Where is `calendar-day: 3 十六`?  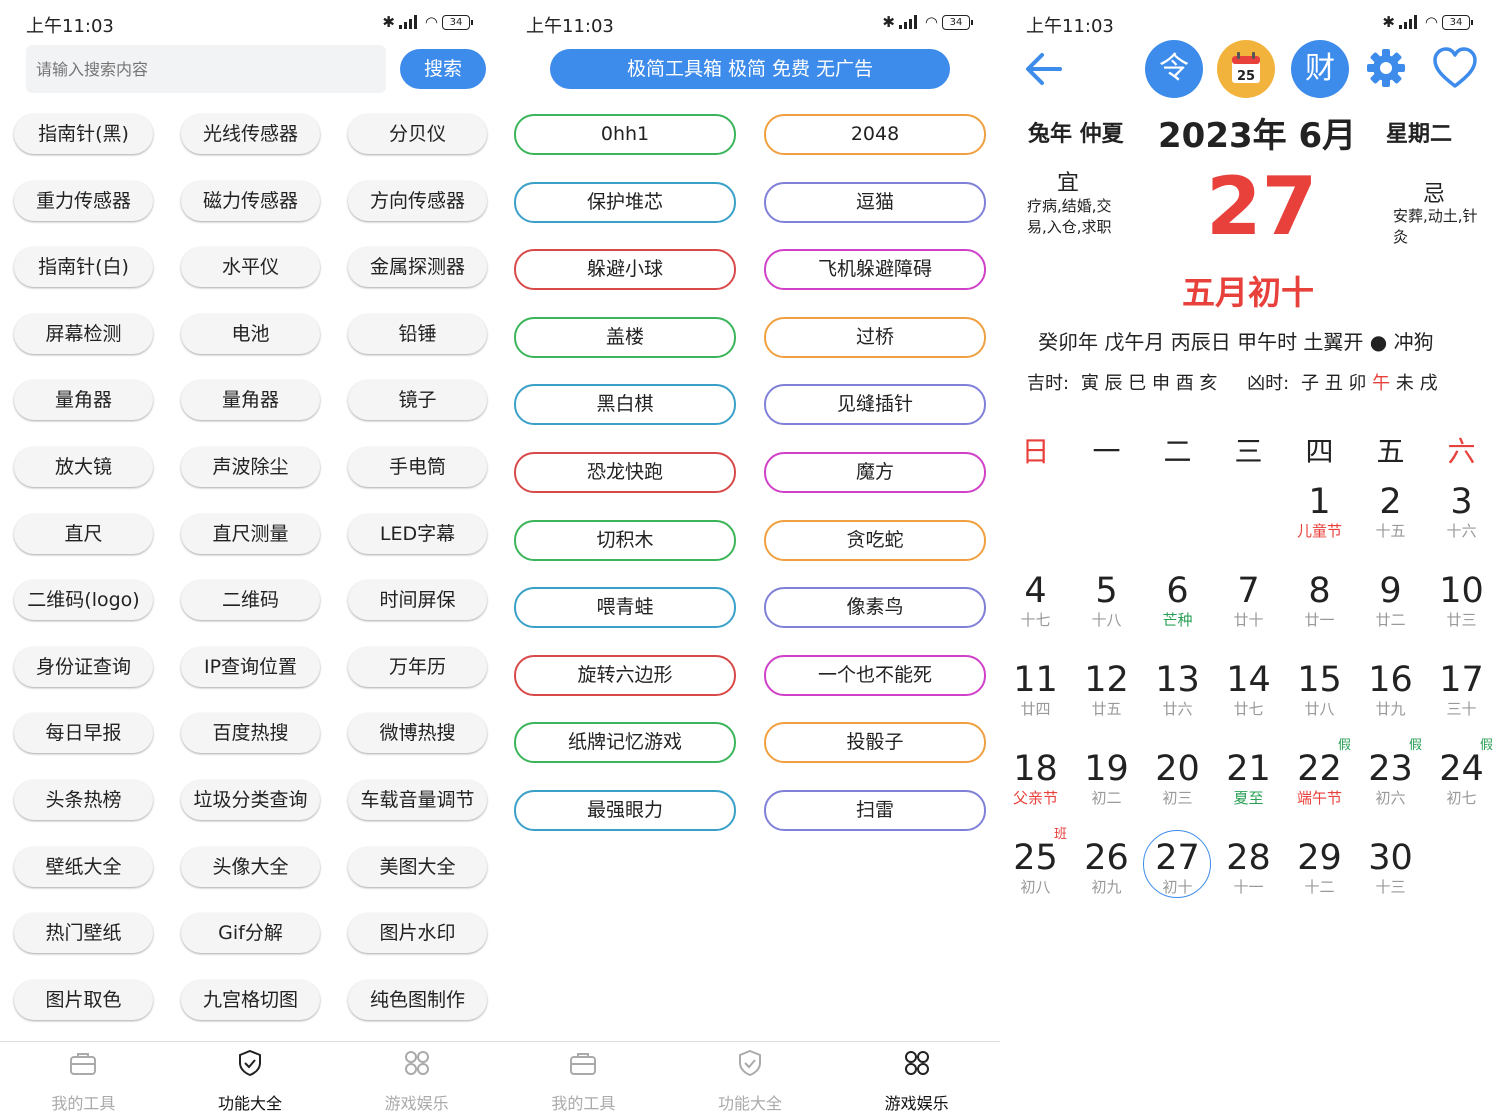 calendar-day: 3 十六 is located at coordinates (1461, 526).